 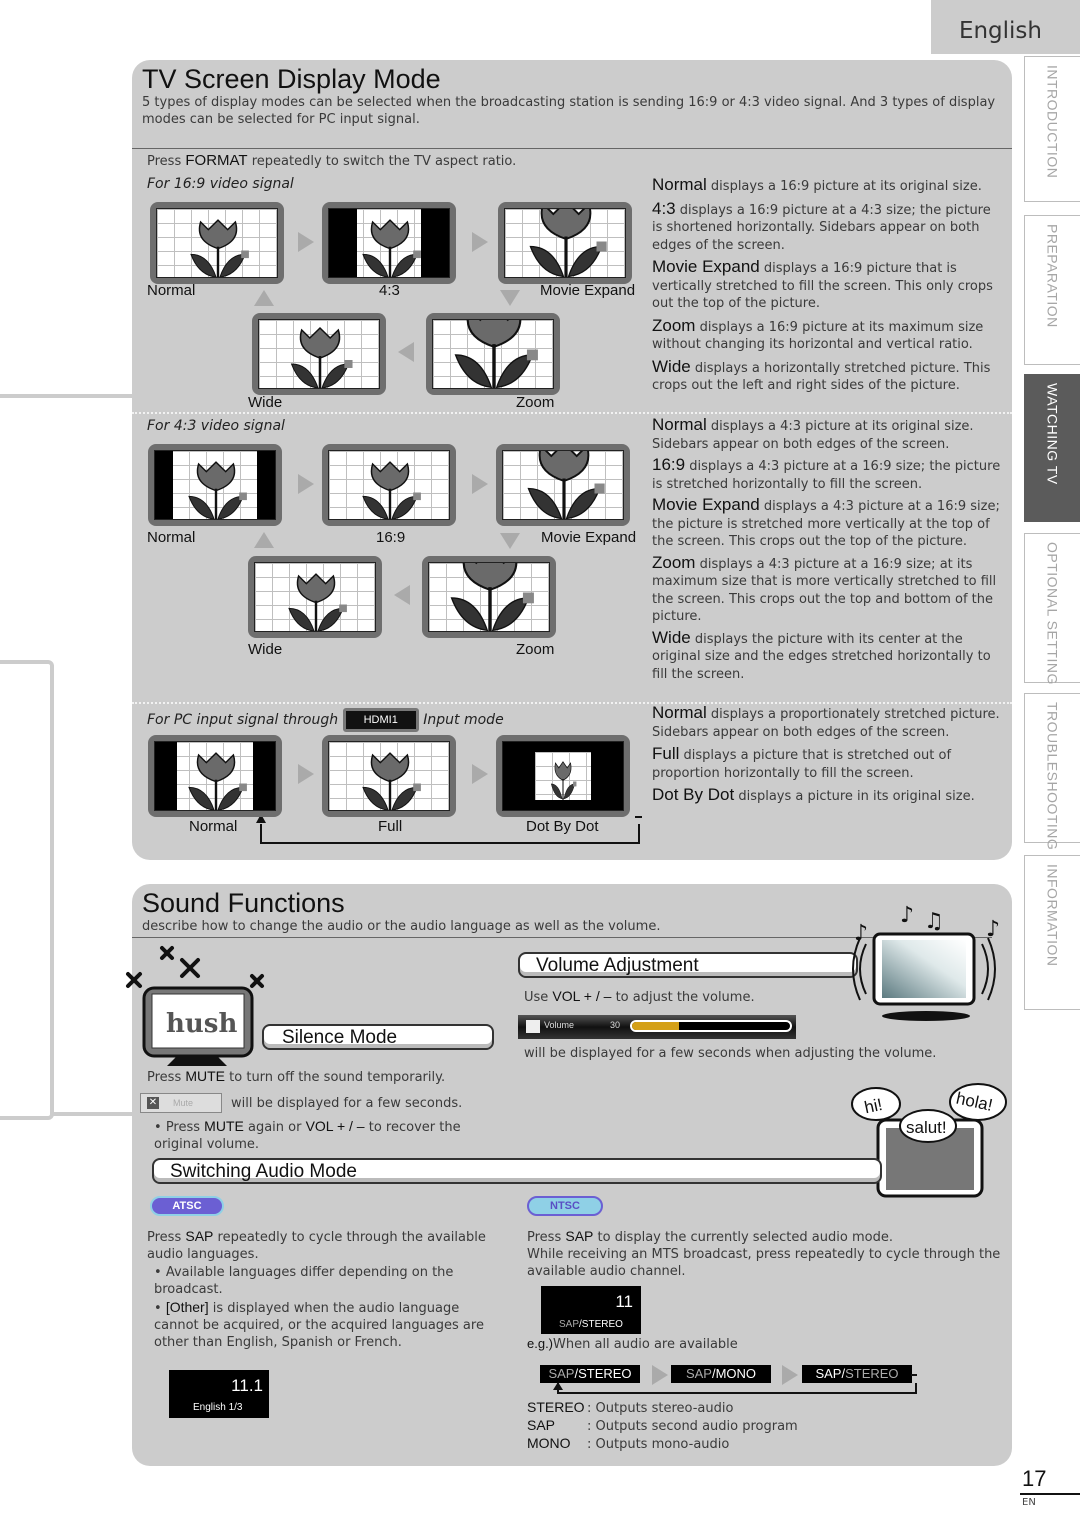 I want to click on ntsc-example-note: e.g.)When all audio are available, so click(x=632, y=1344).